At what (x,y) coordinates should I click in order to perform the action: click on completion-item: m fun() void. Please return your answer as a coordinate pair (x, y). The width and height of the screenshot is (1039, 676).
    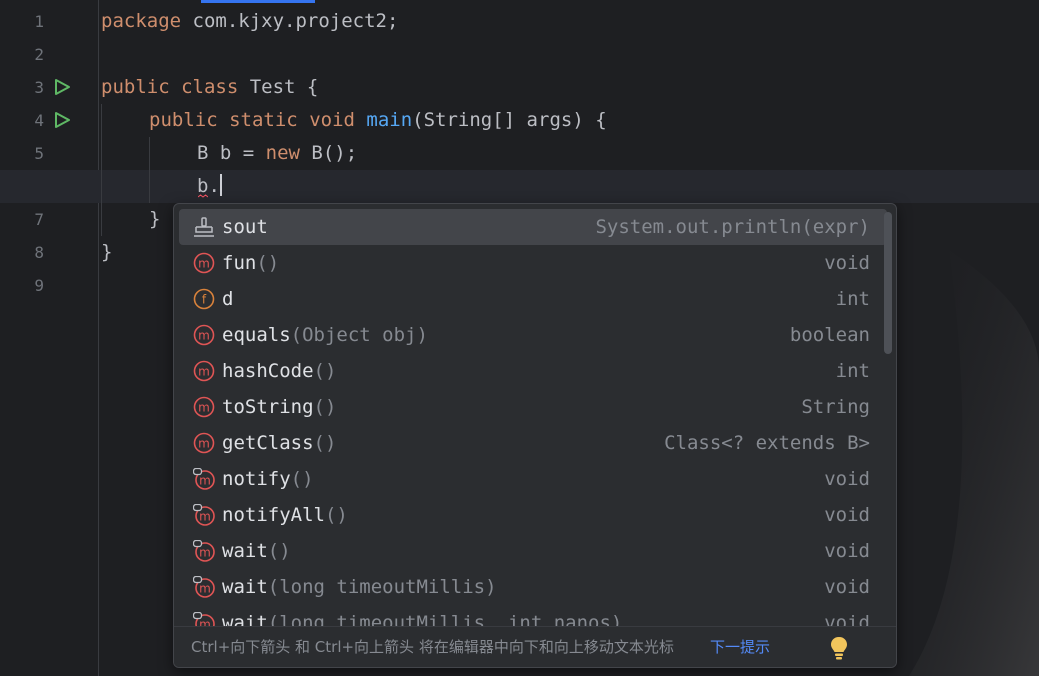
    Looking at the image, I should click on (533, 263).